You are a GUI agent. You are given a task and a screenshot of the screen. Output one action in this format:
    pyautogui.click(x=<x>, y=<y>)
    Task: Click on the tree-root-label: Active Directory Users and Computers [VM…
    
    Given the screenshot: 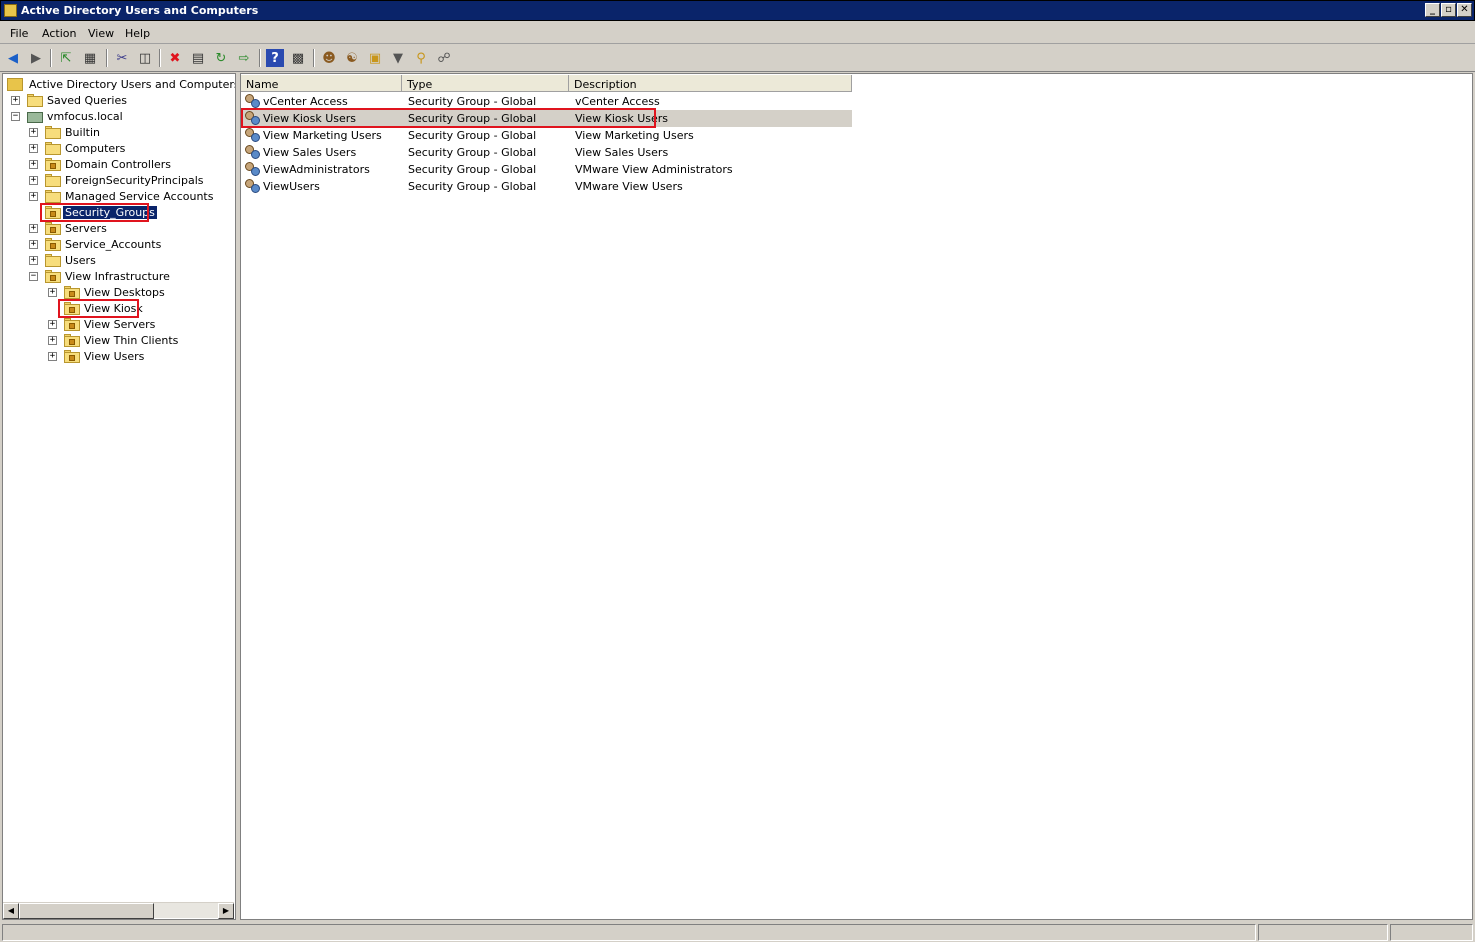 What is the action you would take?
    pyautogui.click(x=132, y=84)
    